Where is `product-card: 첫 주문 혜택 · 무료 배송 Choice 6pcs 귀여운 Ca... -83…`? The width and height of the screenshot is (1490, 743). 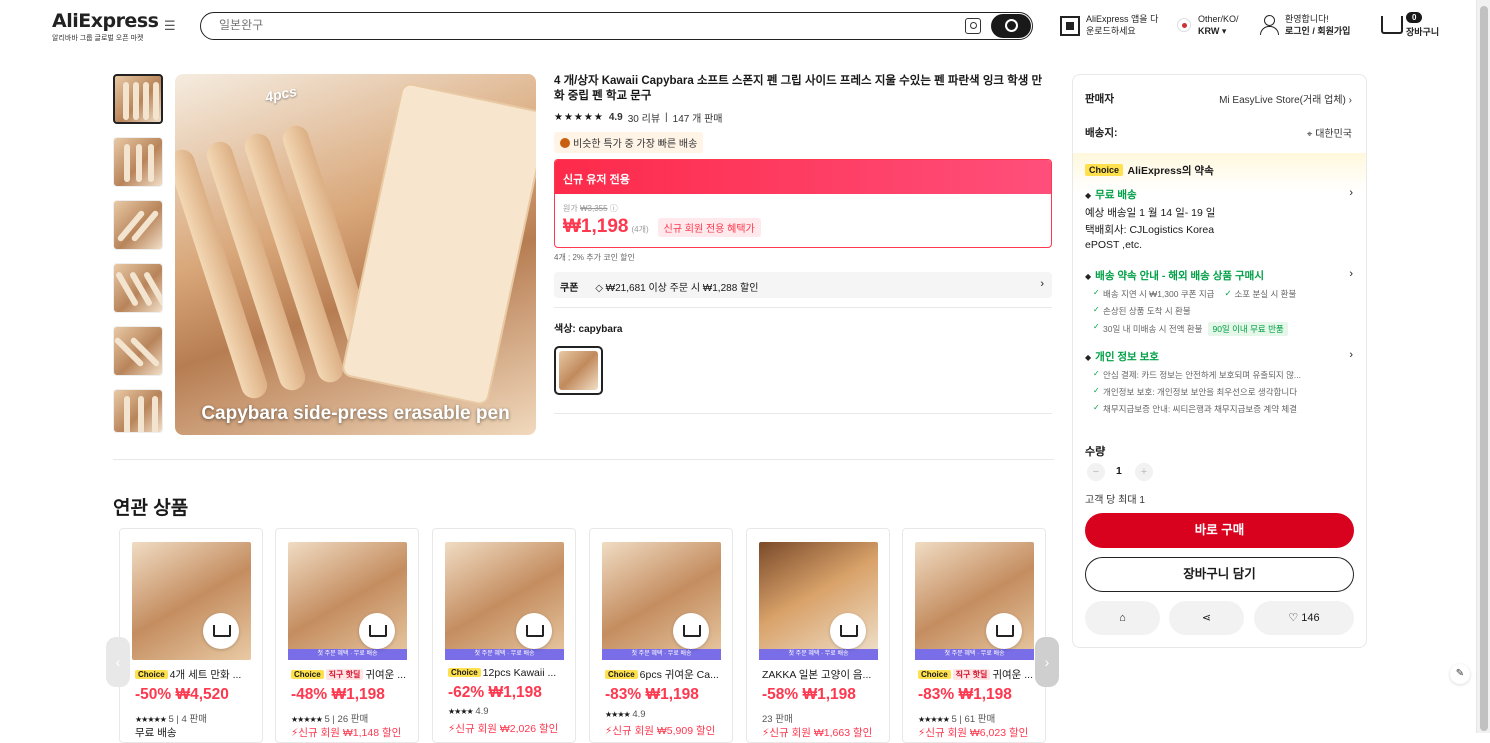 product-card: 첫 주문 혜택 · 무료 배송 Choice 6pcs 귀여운 Ca... -83… is located at coordinates (661, 635).